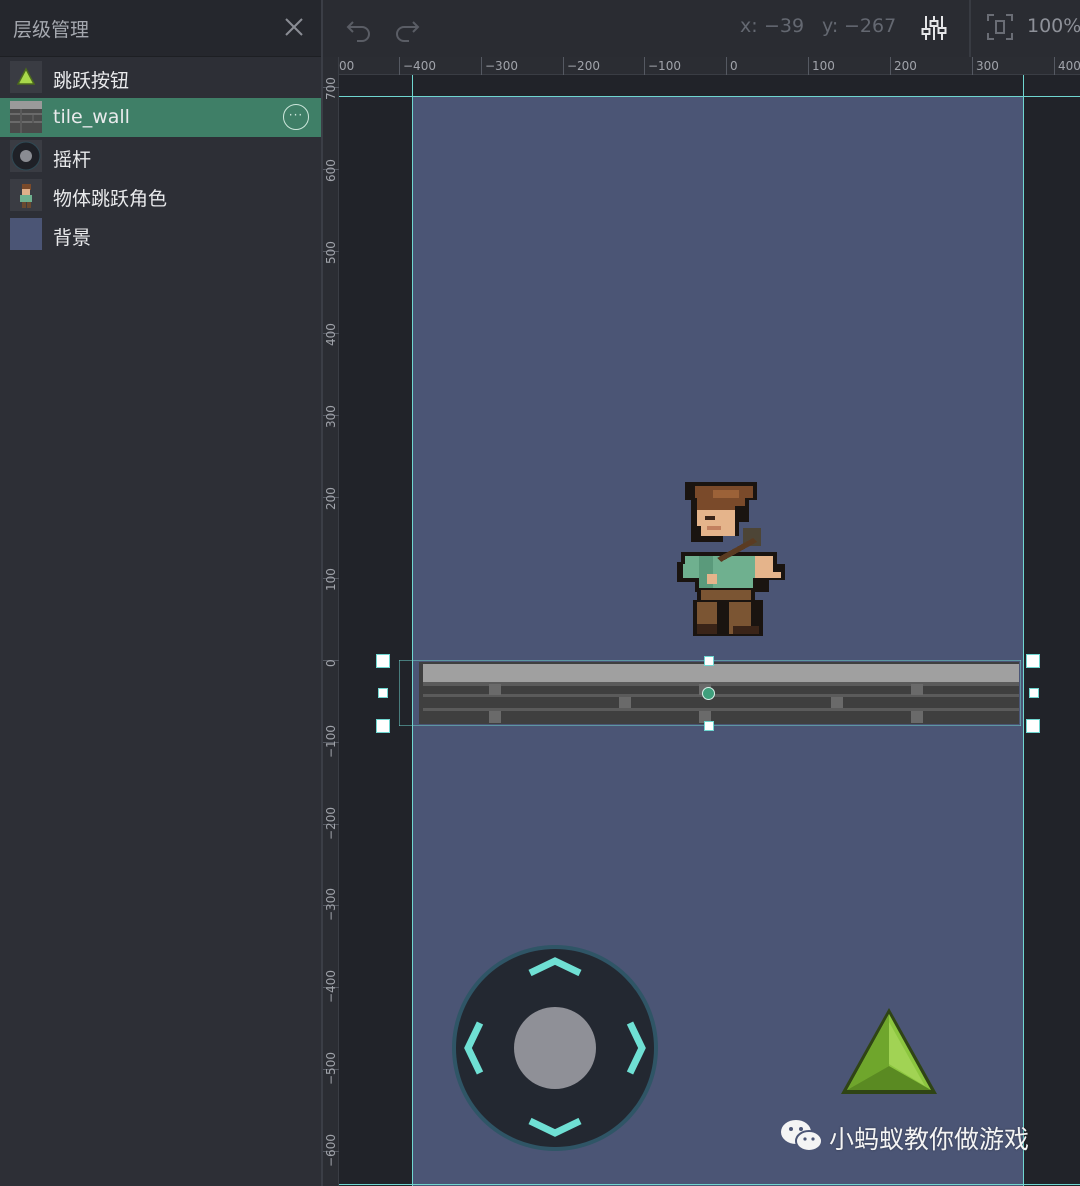 The height and width of the screenshot is (1186, 1080). What do you see at coordinates (331, 88) in the screenshot?
I see `ruler-y-label: 700` at bounding box center [331, 88].